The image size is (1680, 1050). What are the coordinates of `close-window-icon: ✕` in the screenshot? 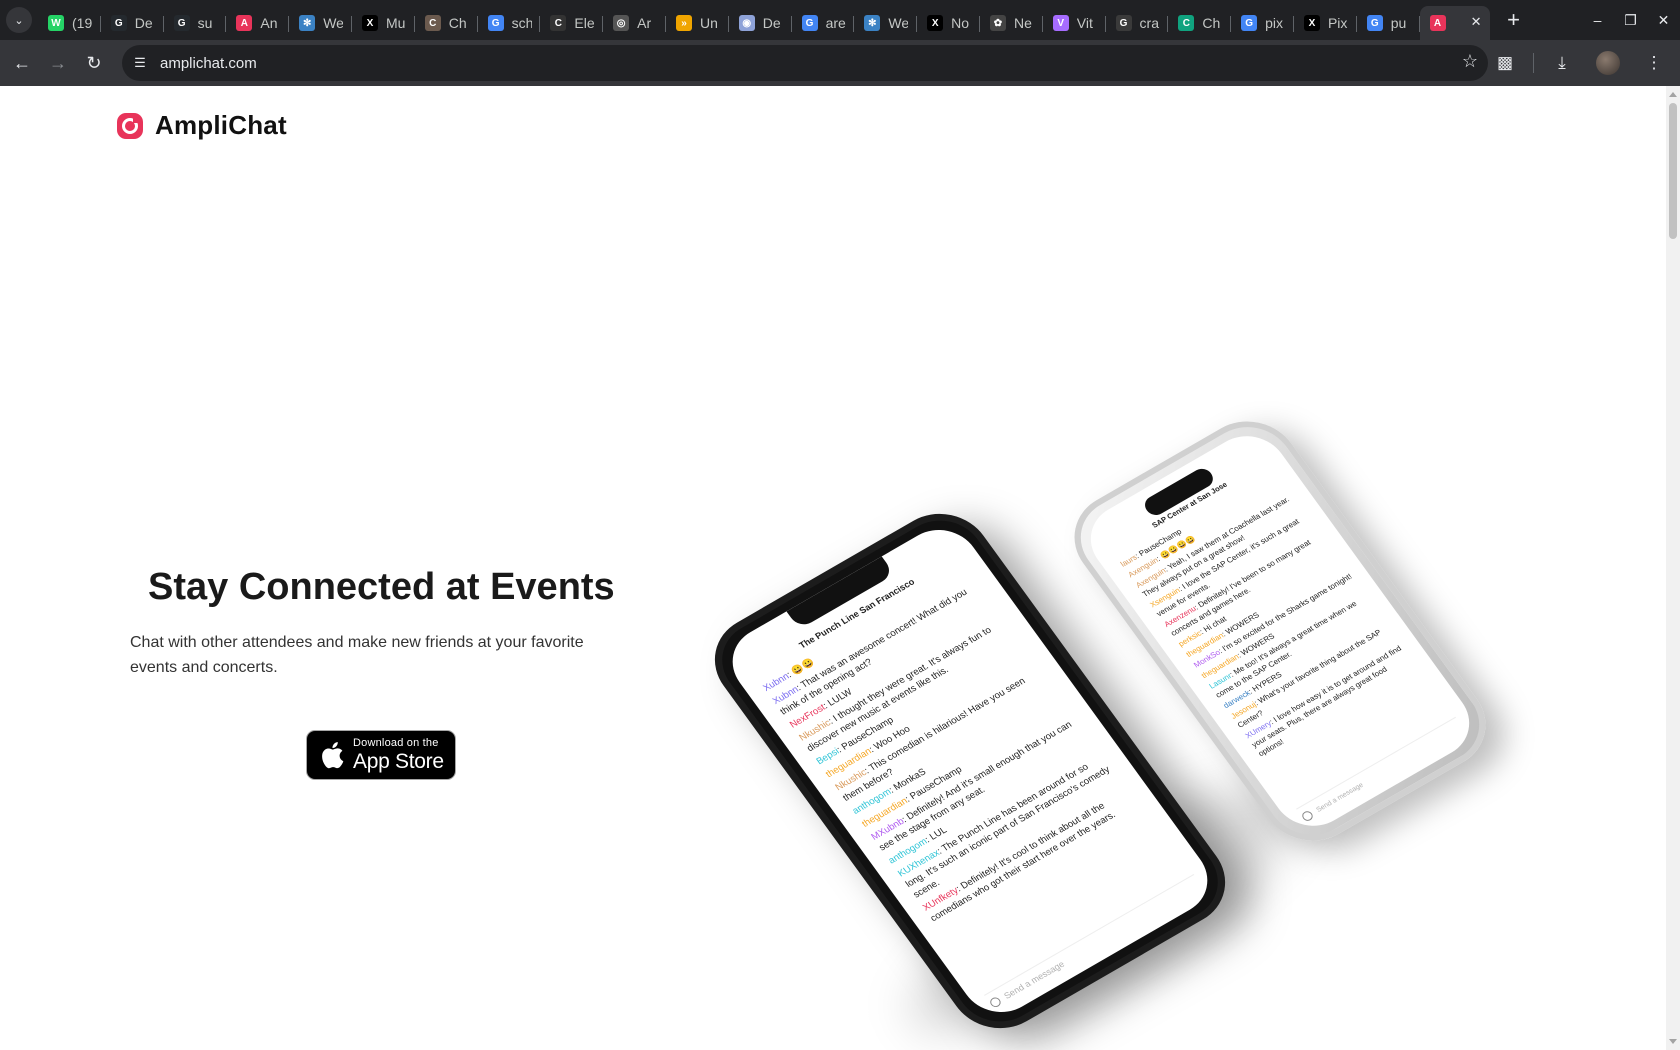 It's located at (1663, 20).